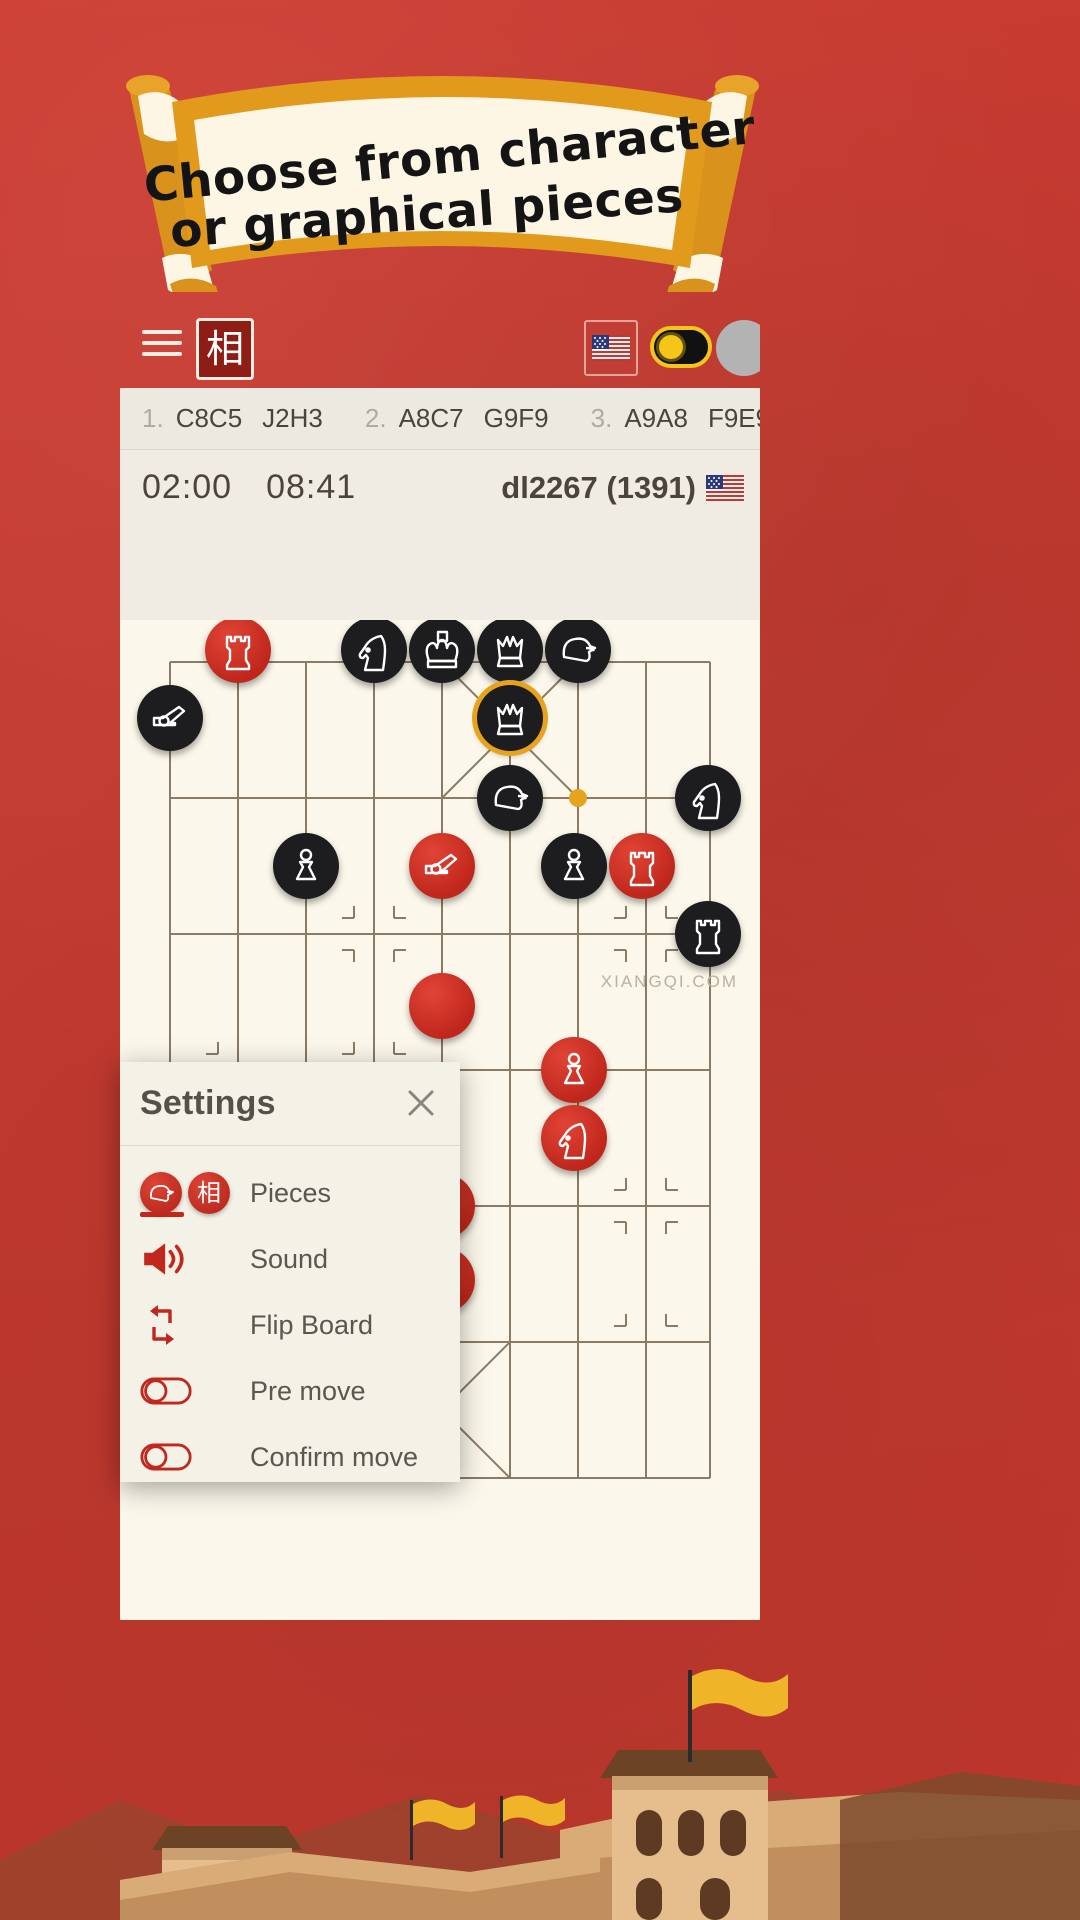  What do you see at coordinates (225, 349) in the screenshot?
I see `app-logo: 相` at bounding box center [225, 349].